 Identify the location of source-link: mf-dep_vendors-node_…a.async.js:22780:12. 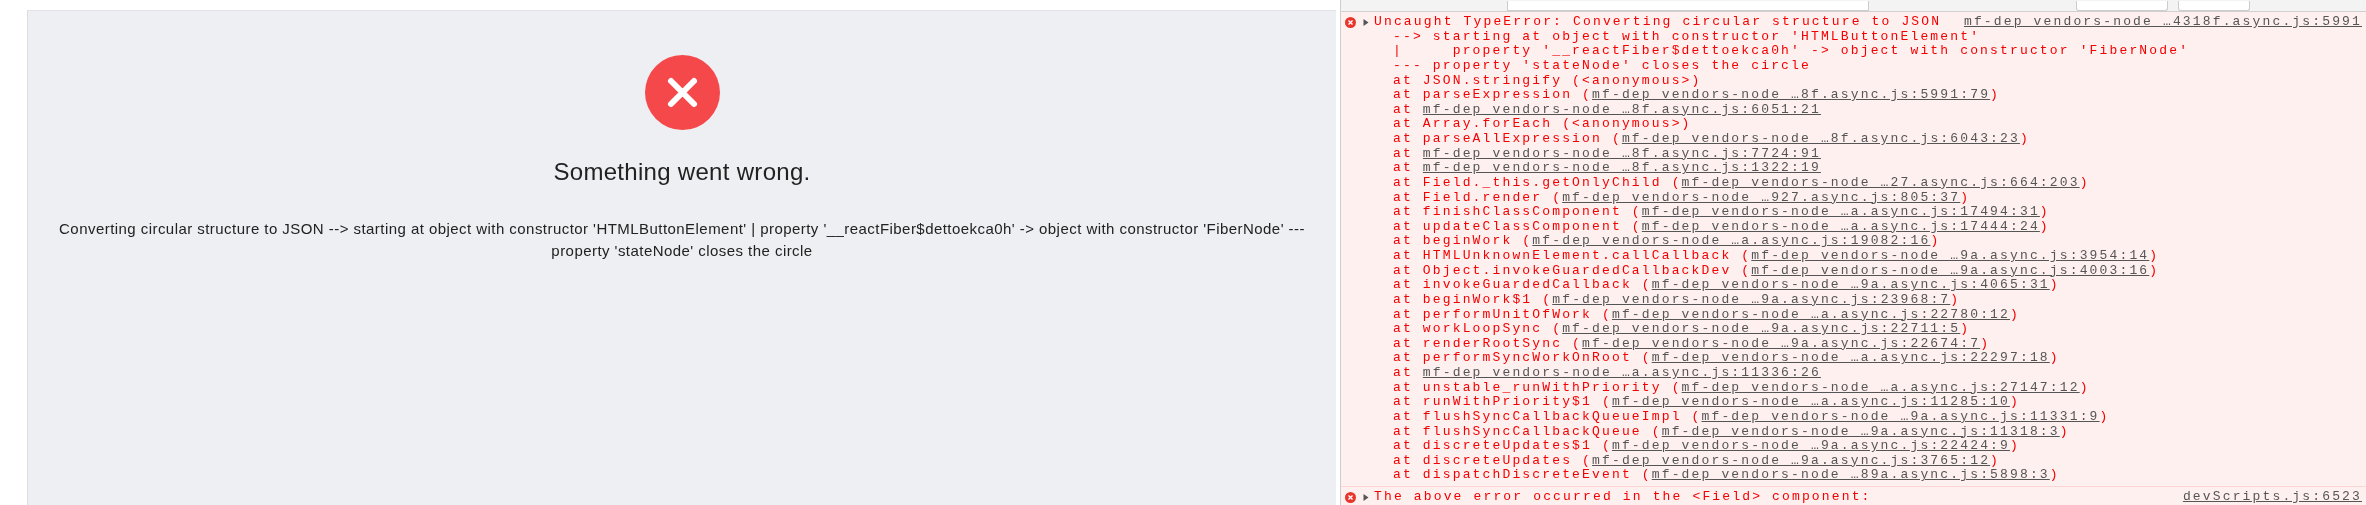
(1810, 314).